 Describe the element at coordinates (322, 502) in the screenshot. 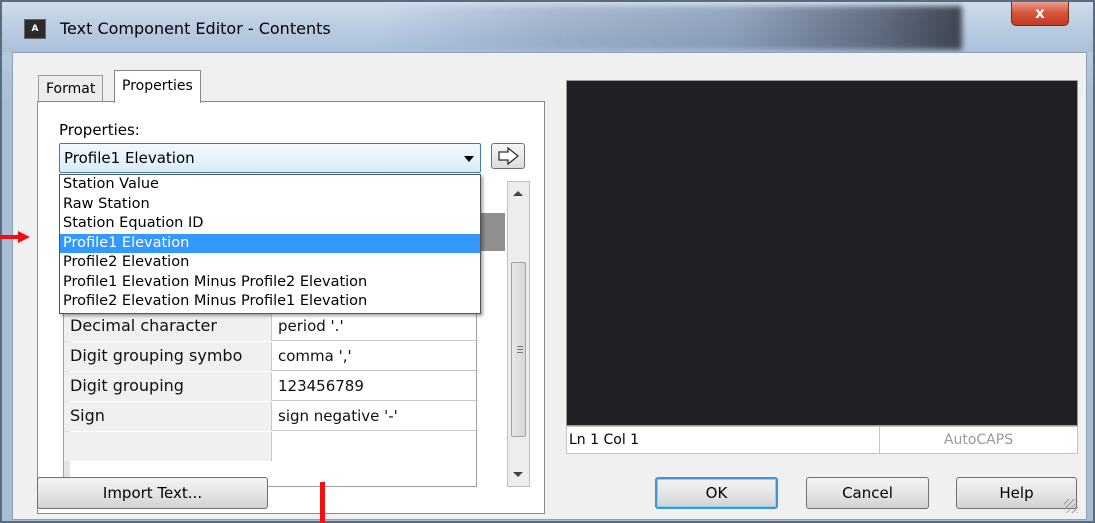

I see `annotation-marker-line` at that location.